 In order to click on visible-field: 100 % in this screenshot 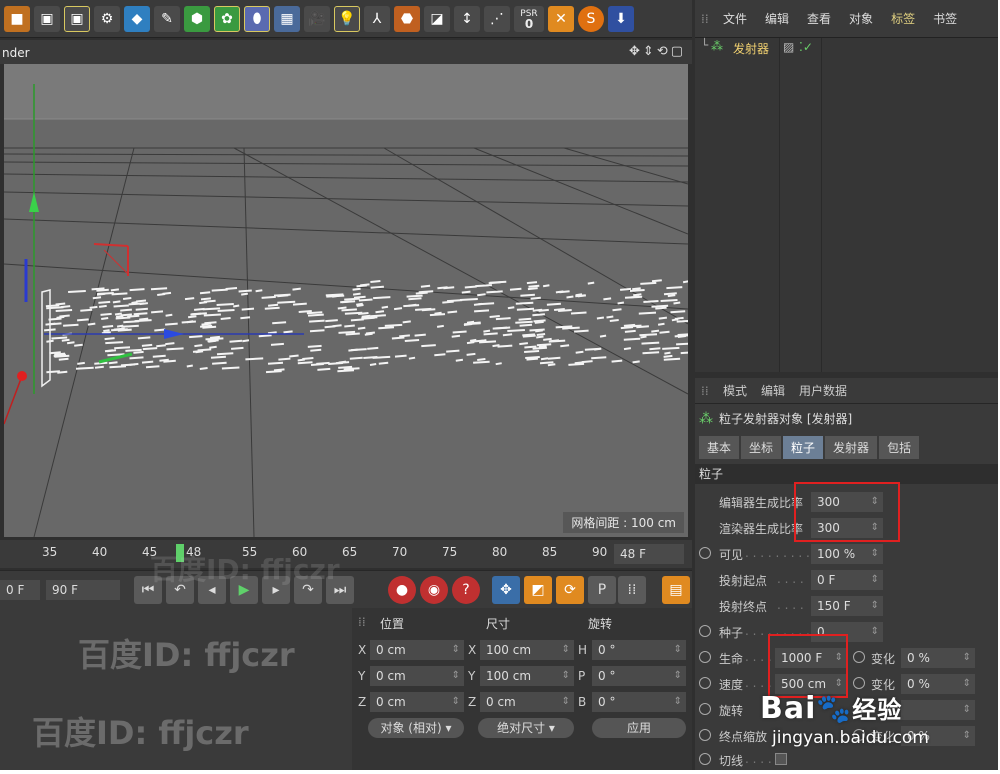, I will do `click(847, 554)`.